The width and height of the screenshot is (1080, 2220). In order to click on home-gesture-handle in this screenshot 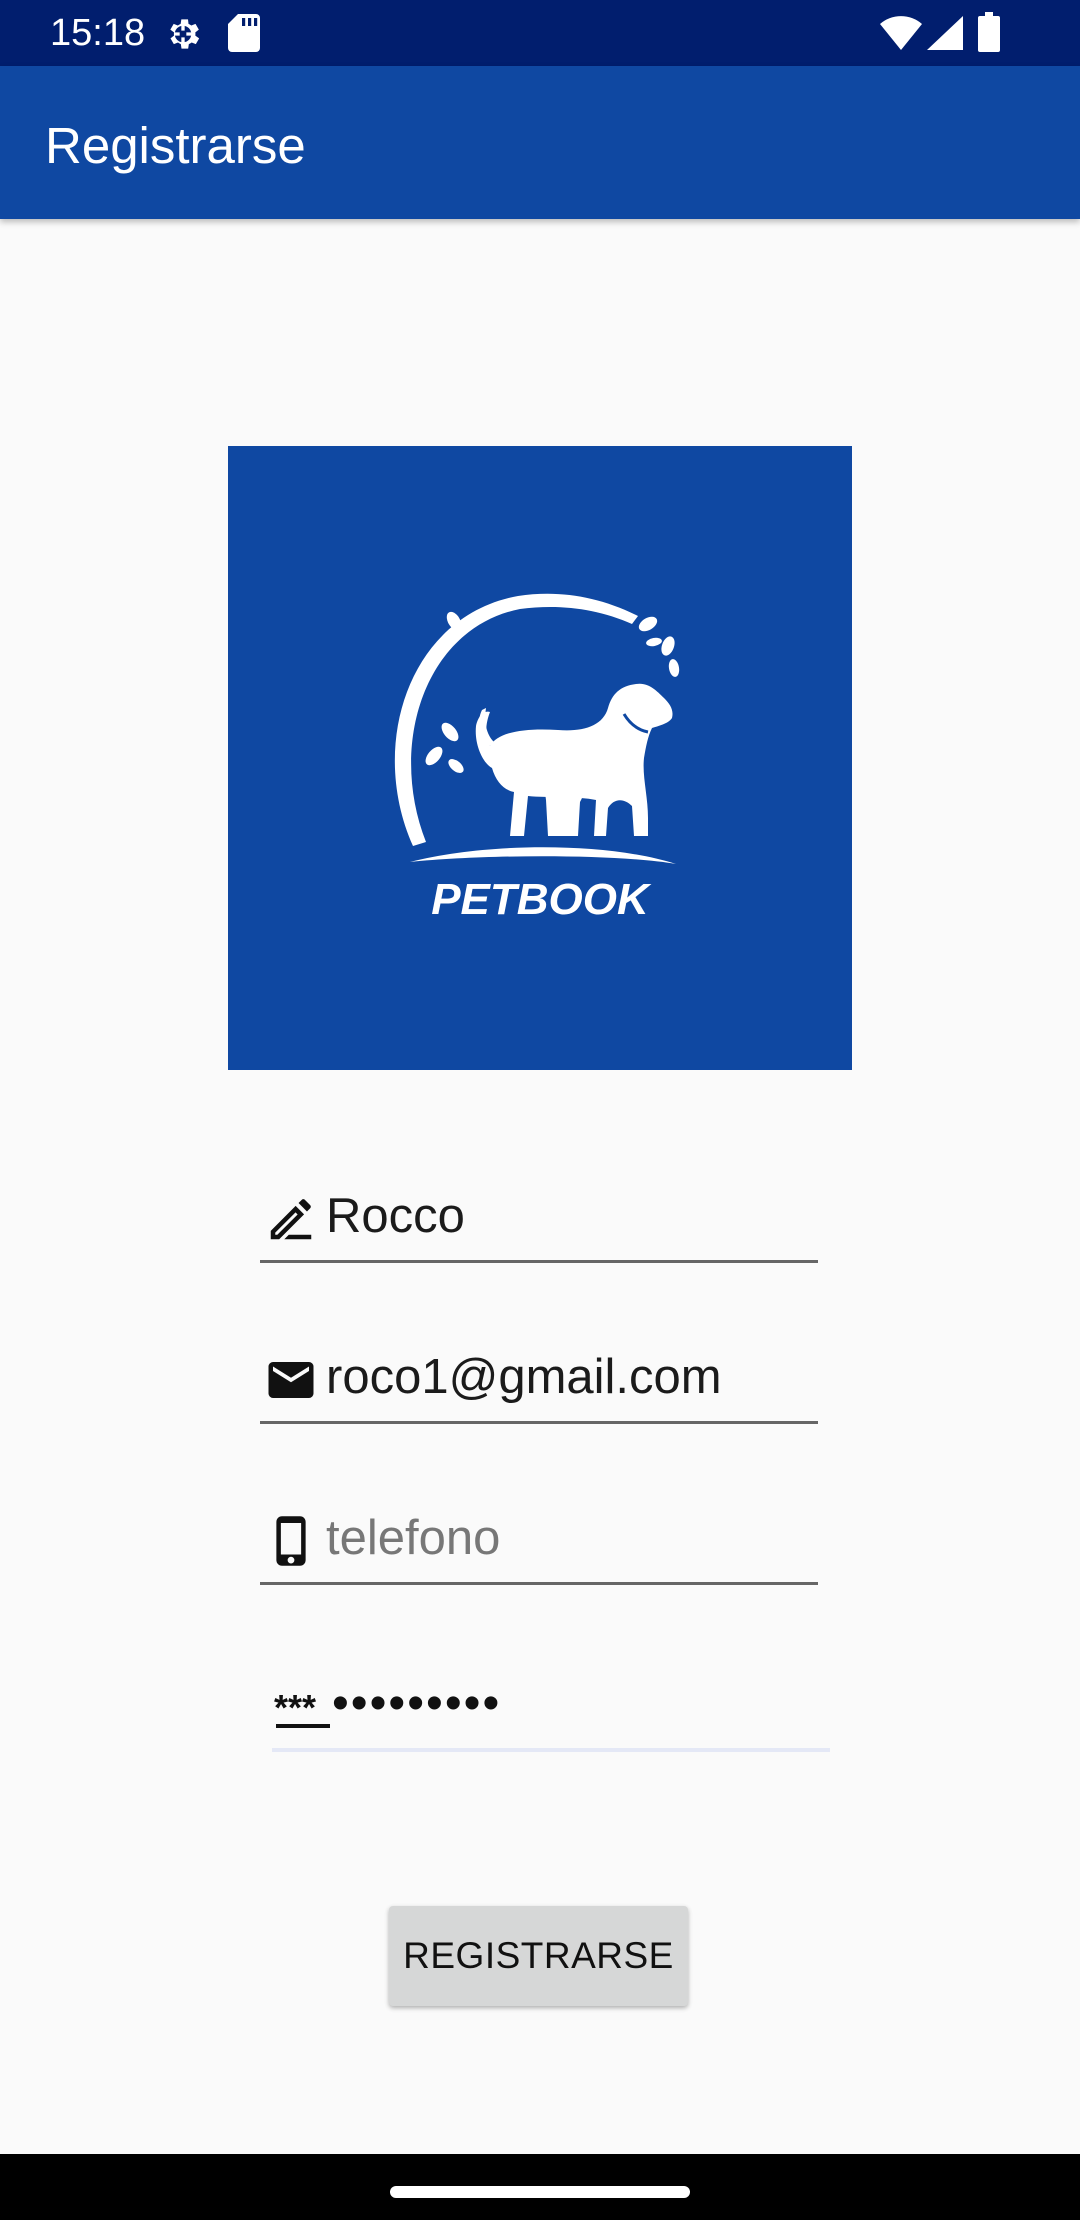, I will do `click(540, 2192)`.